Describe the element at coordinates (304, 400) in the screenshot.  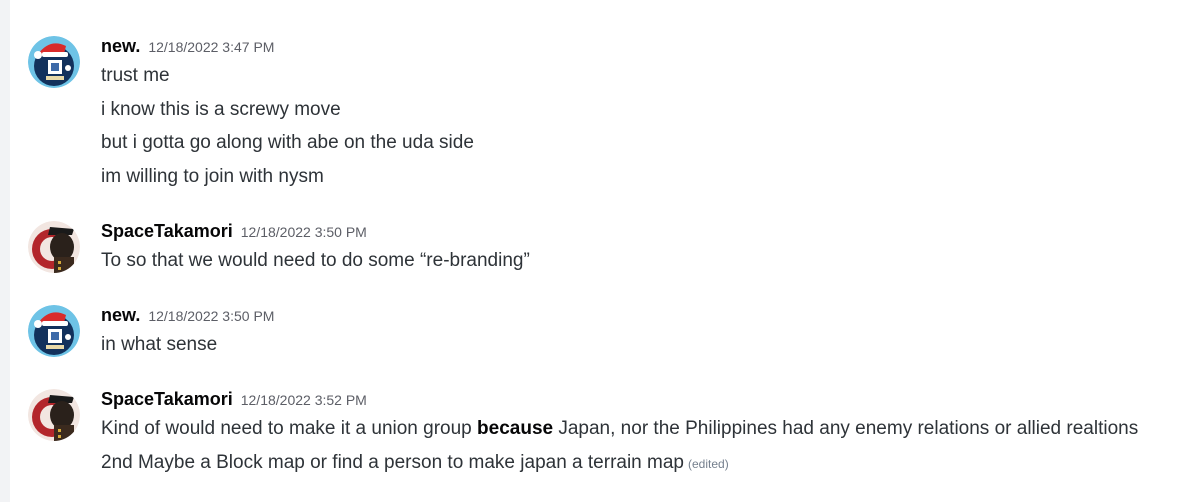
I see `timestamp: 12/18/2022 3:52 PM` at that location.